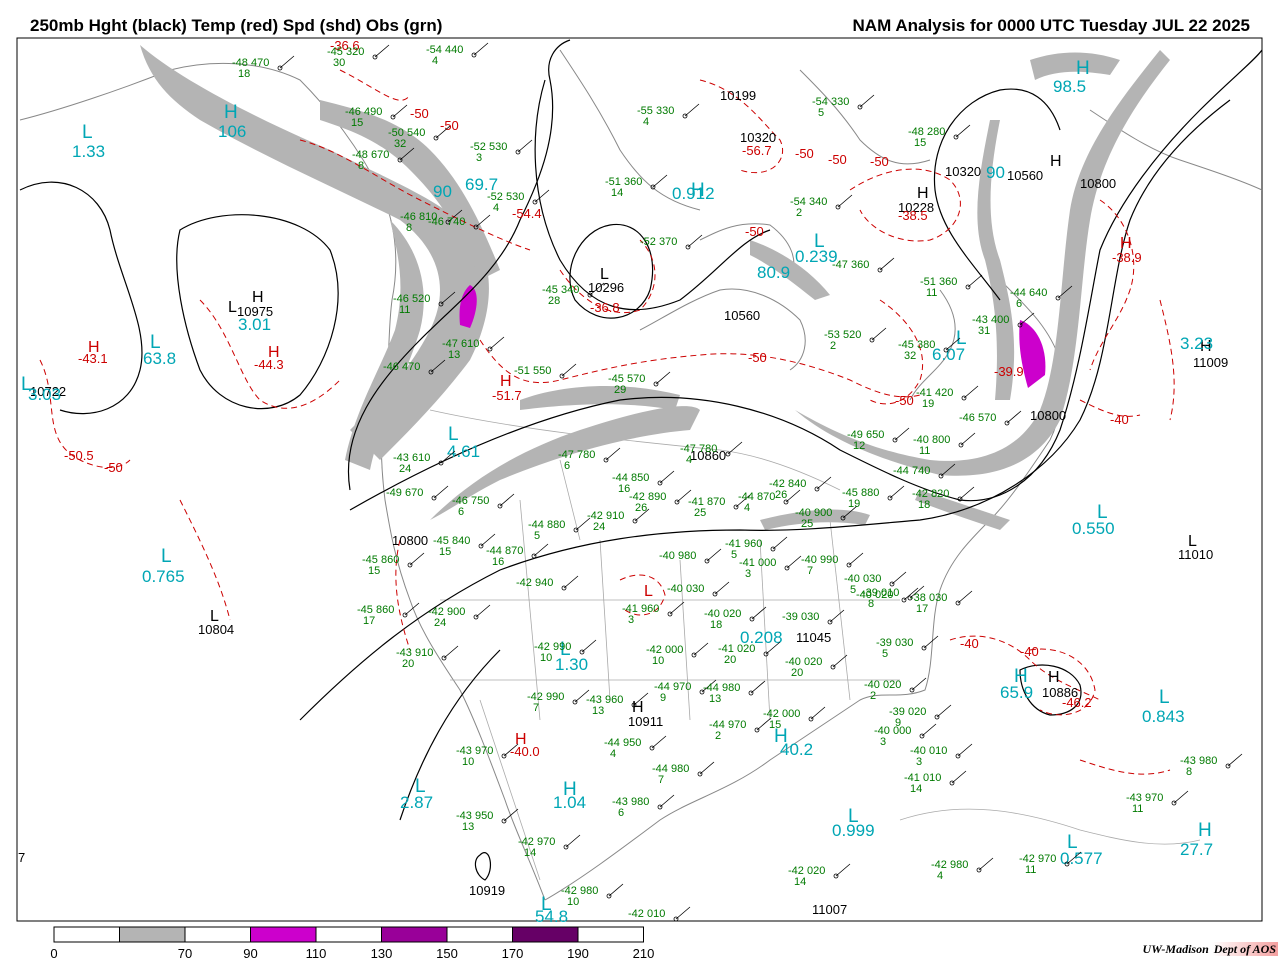  Describe the element at coordinates (963, 171) in the screenshot. I see `height-label: 10320` at that location.